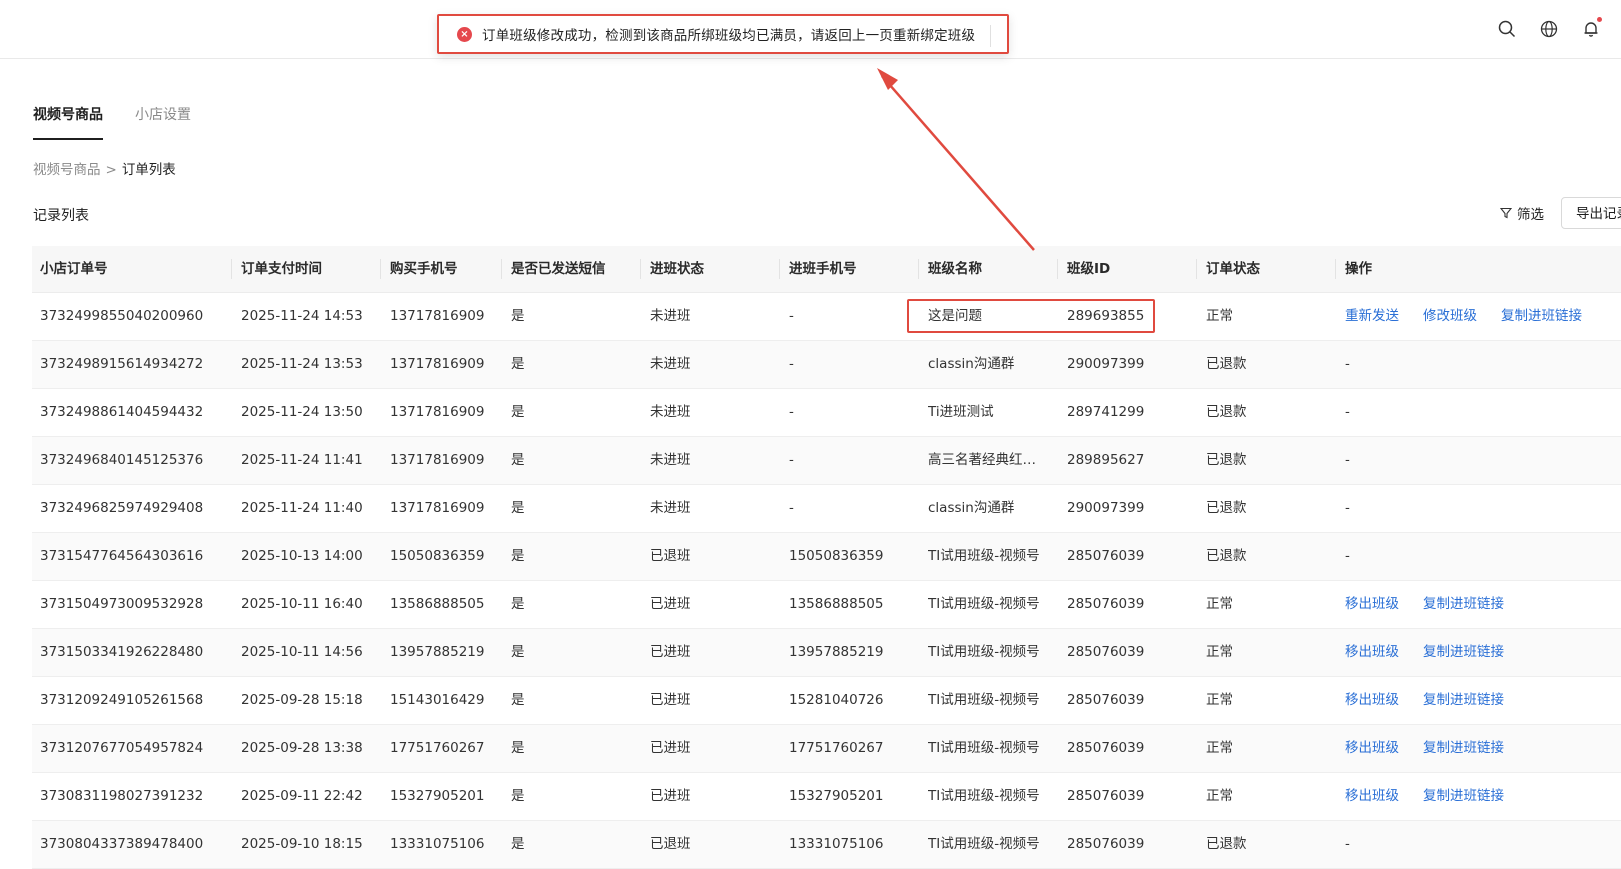  I want to click on cell-buyer: 15327905201, so click(437, 796).